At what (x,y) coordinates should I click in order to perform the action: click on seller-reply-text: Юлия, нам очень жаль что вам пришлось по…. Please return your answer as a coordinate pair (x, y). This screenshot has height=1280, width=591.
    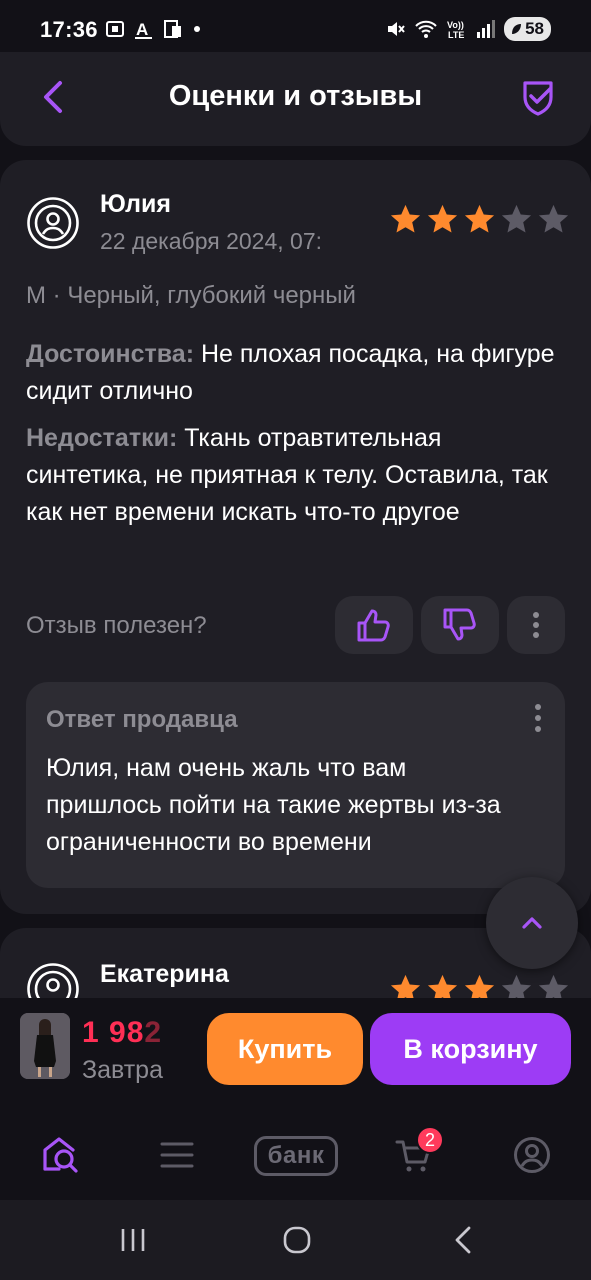
    Looking at the image, I should click on (273, 805).